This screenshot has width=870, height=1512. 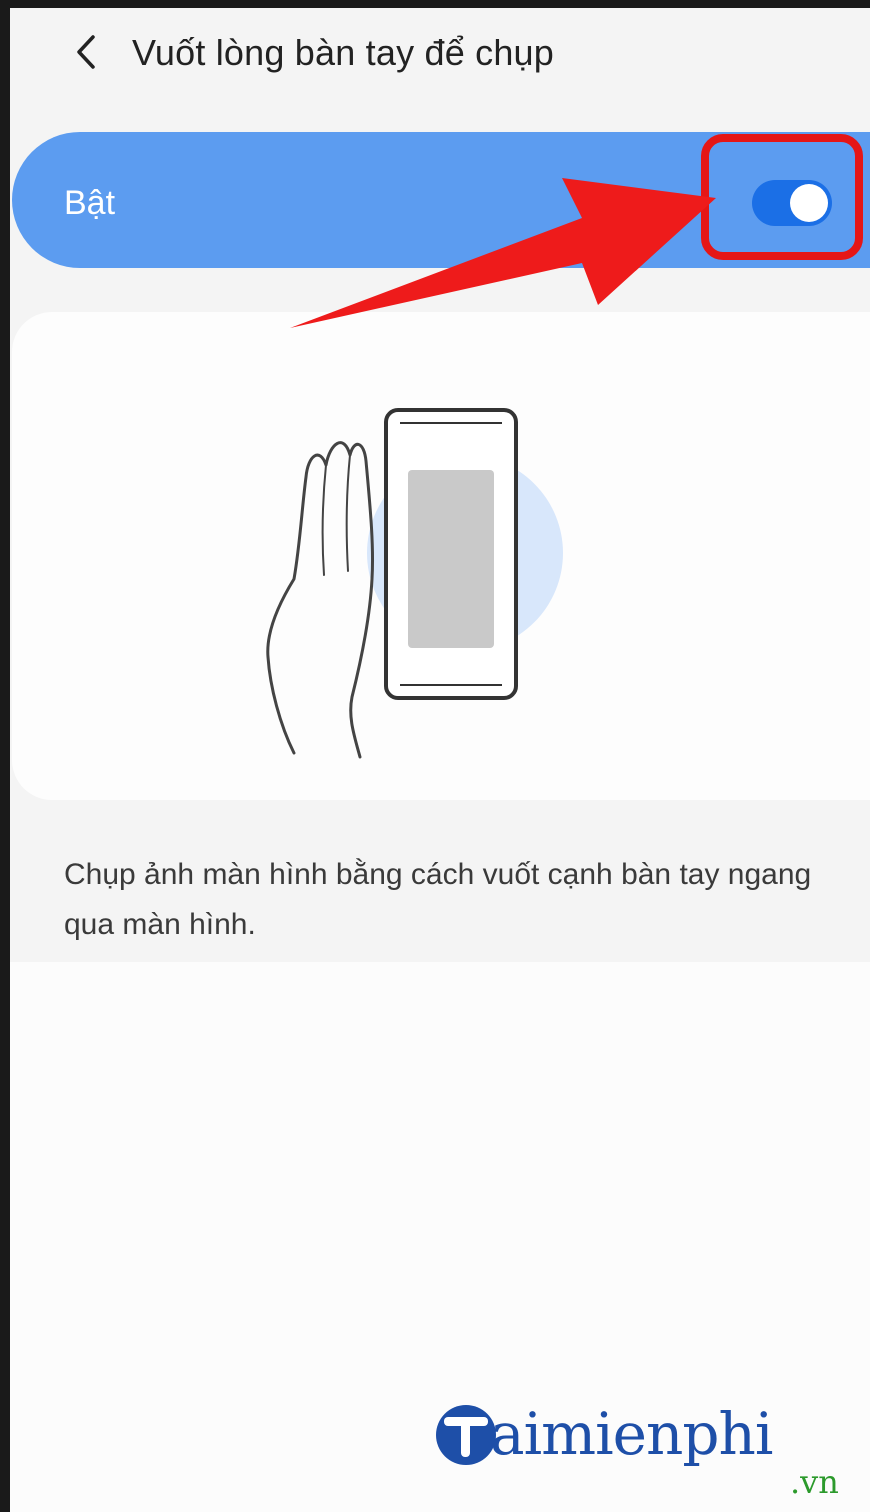 What do you see at coordinates (814, 1482) in the screenshot?
I see `watermark-domain: .vn` at bounding box center [814, 1482].